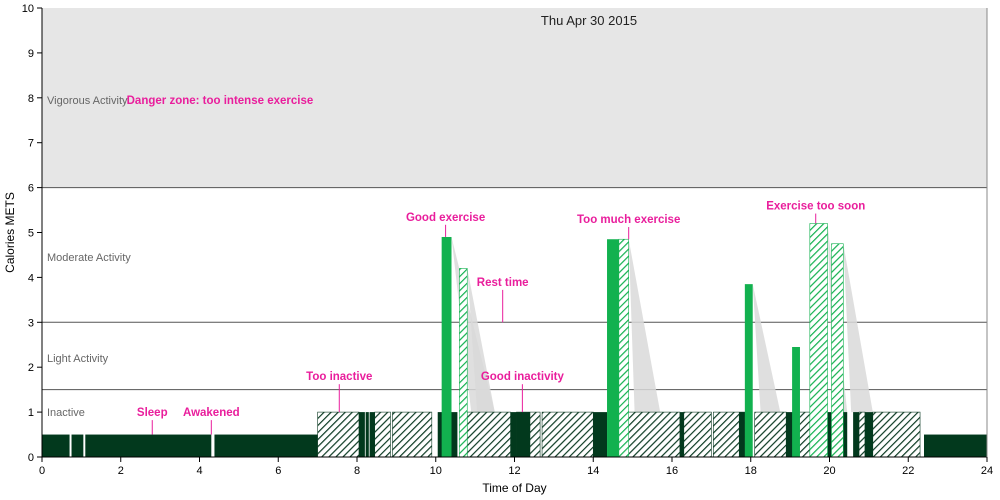  What do you see at coordinates (436, 471) in the screenshot?
I see `x-tick-label: 10` at bounding box center [436, 471].